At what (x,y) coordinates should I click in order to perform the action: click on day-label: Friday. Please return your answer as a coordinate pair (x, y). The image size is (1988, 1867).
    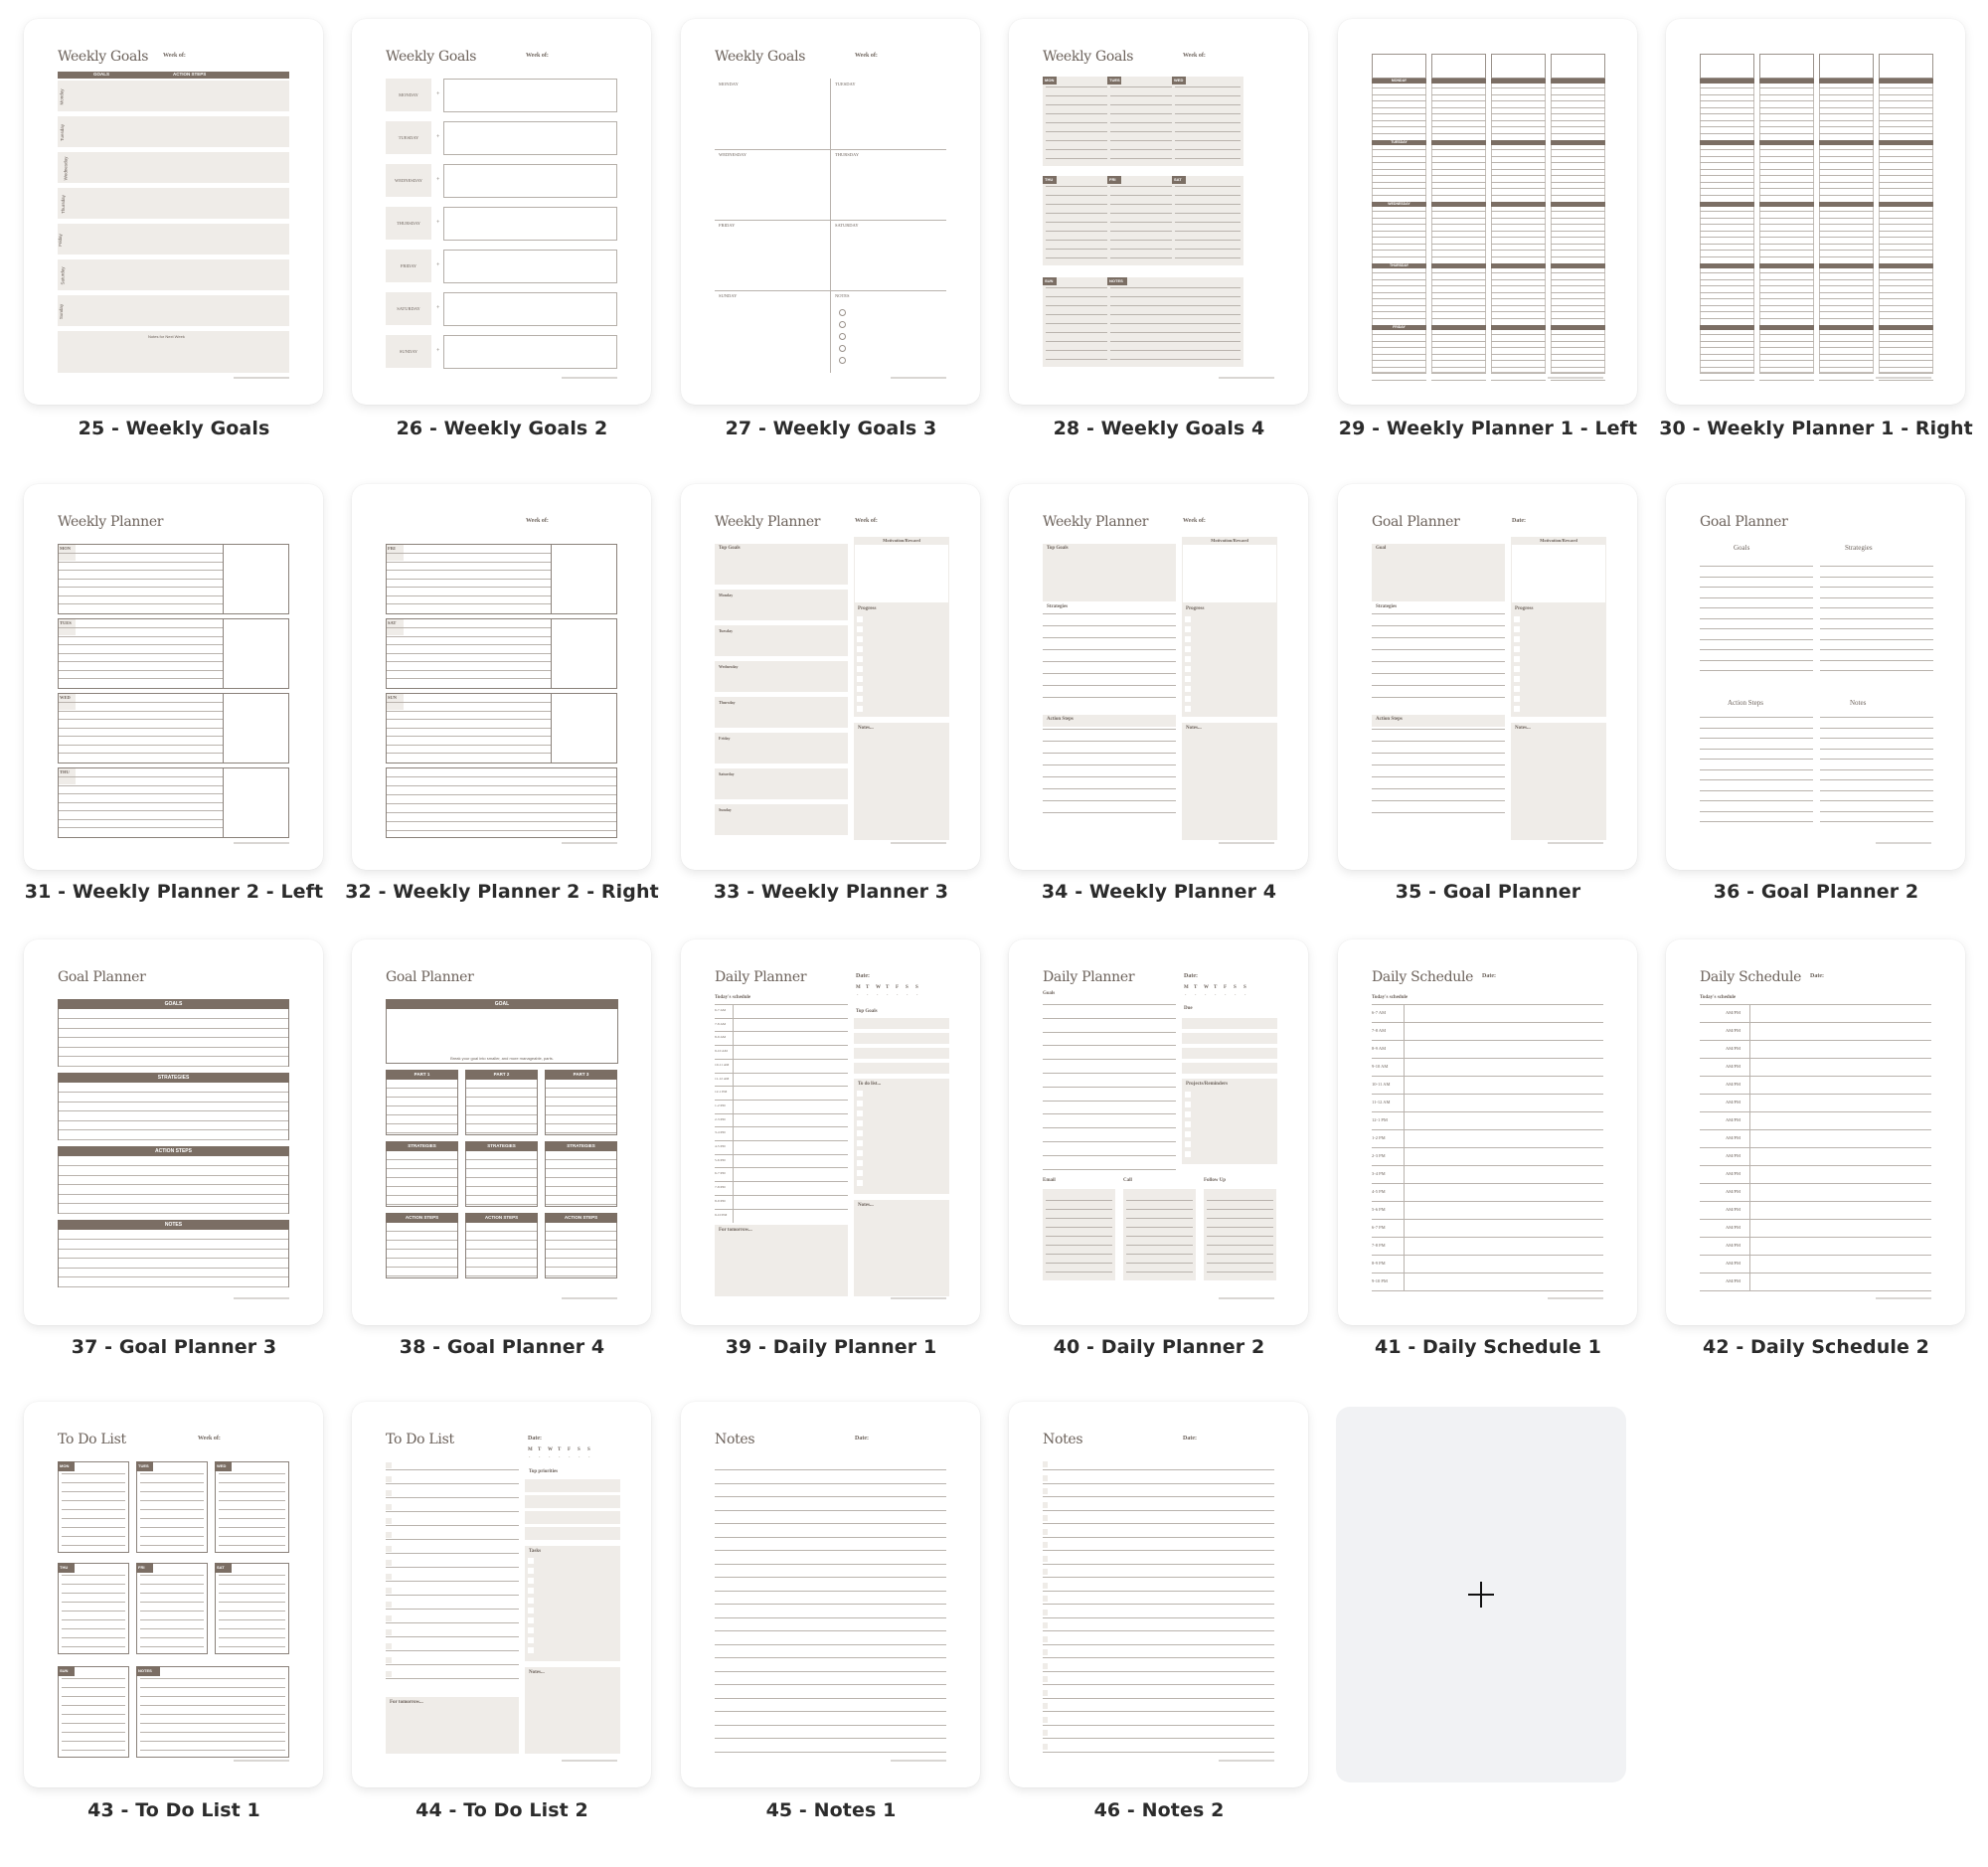
    Looking at the image, I should click on (60, 240).